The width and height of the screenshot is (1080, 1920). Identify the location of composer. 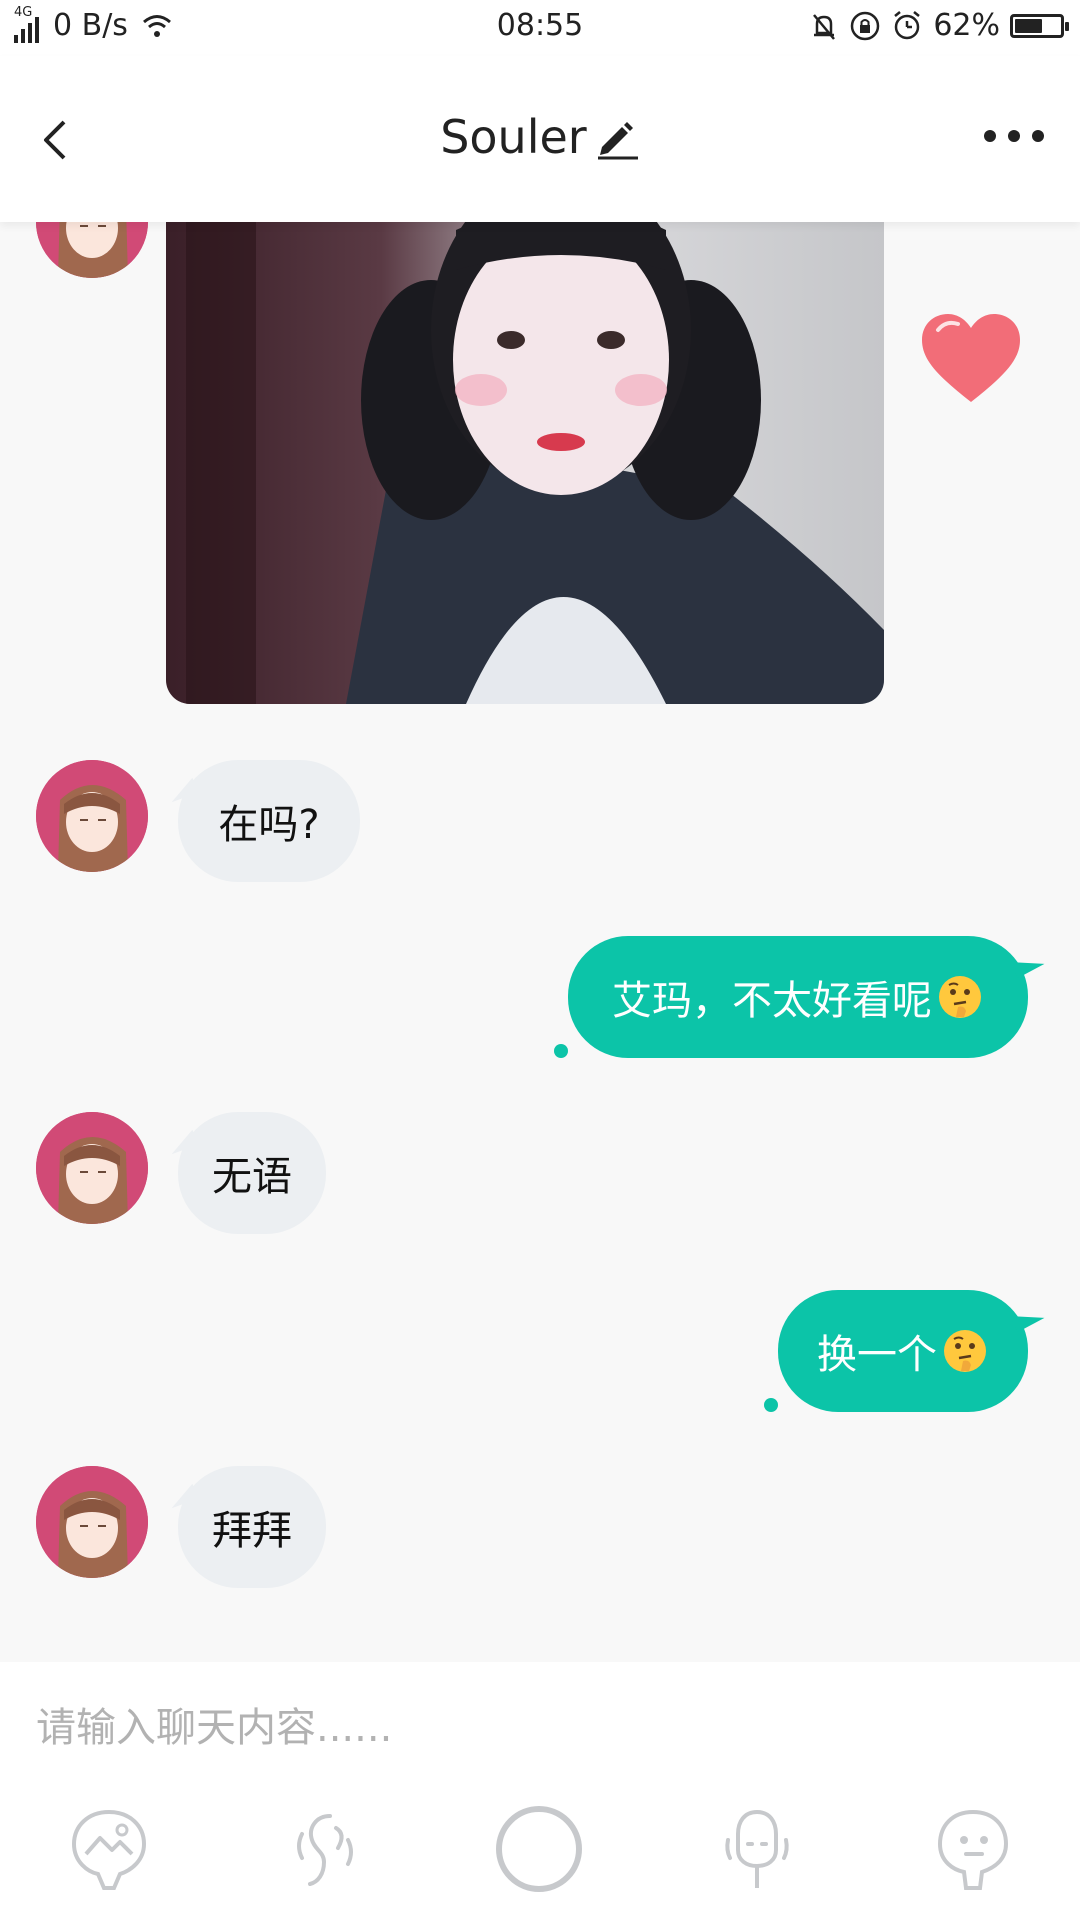
(540, 1791).